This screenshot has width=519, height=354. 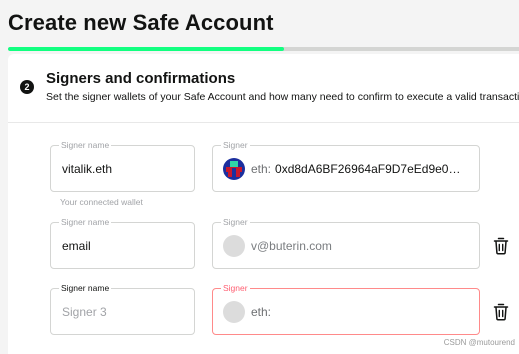 What do you see at coordinates (87, 168) in the screenshot?
I see `signer-name-value: vitalik.eth` at bounding box center [87, 168].